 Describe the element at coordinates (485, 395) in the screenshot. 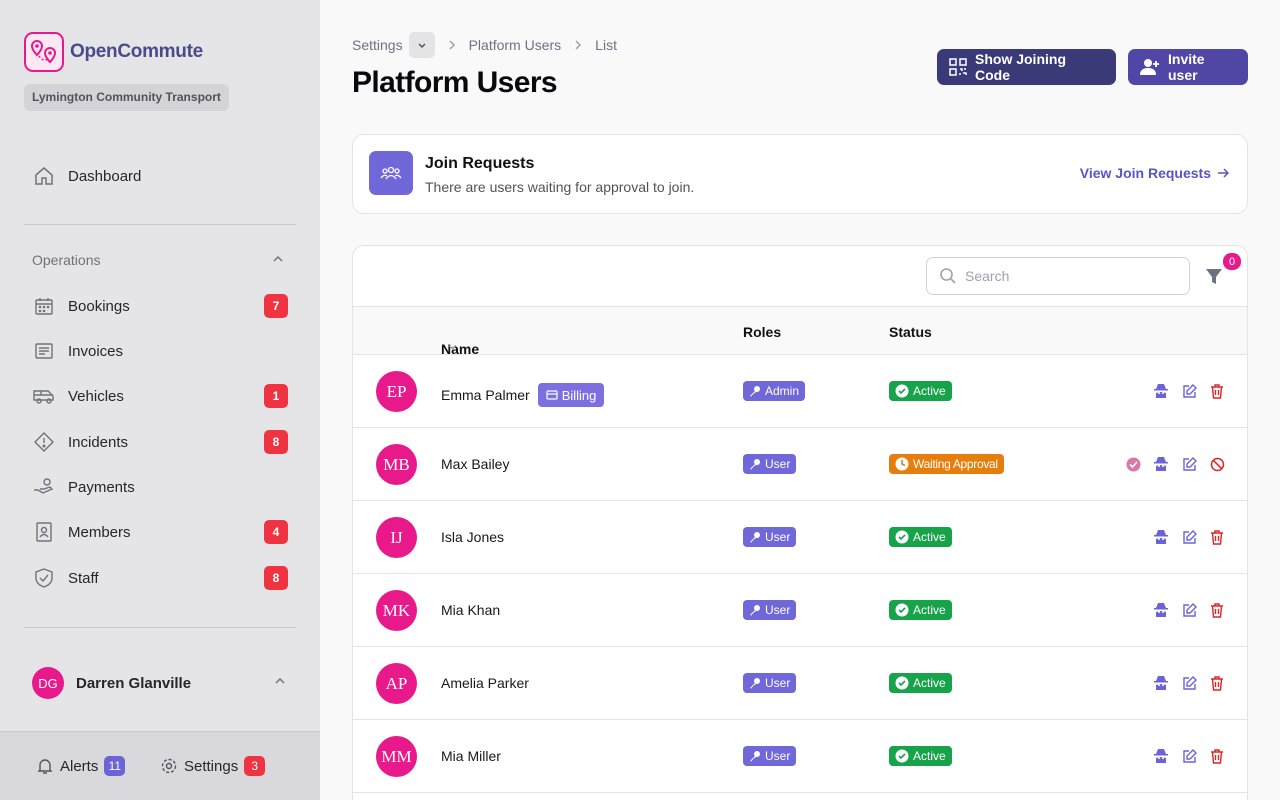

I see `user-name: Emma Palmer` at that location.